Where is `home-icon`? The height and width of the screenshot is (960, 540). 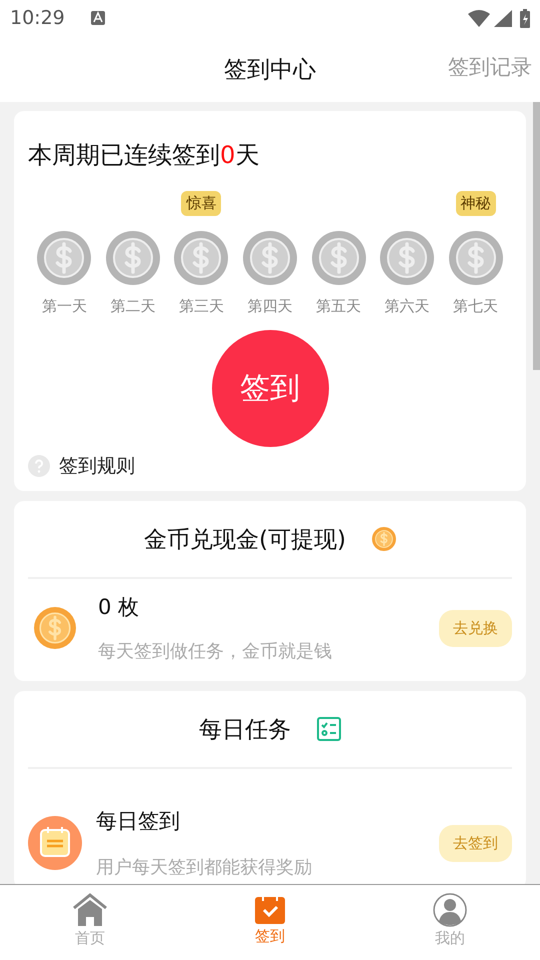
home-icon is located at coordinates (90, 910).